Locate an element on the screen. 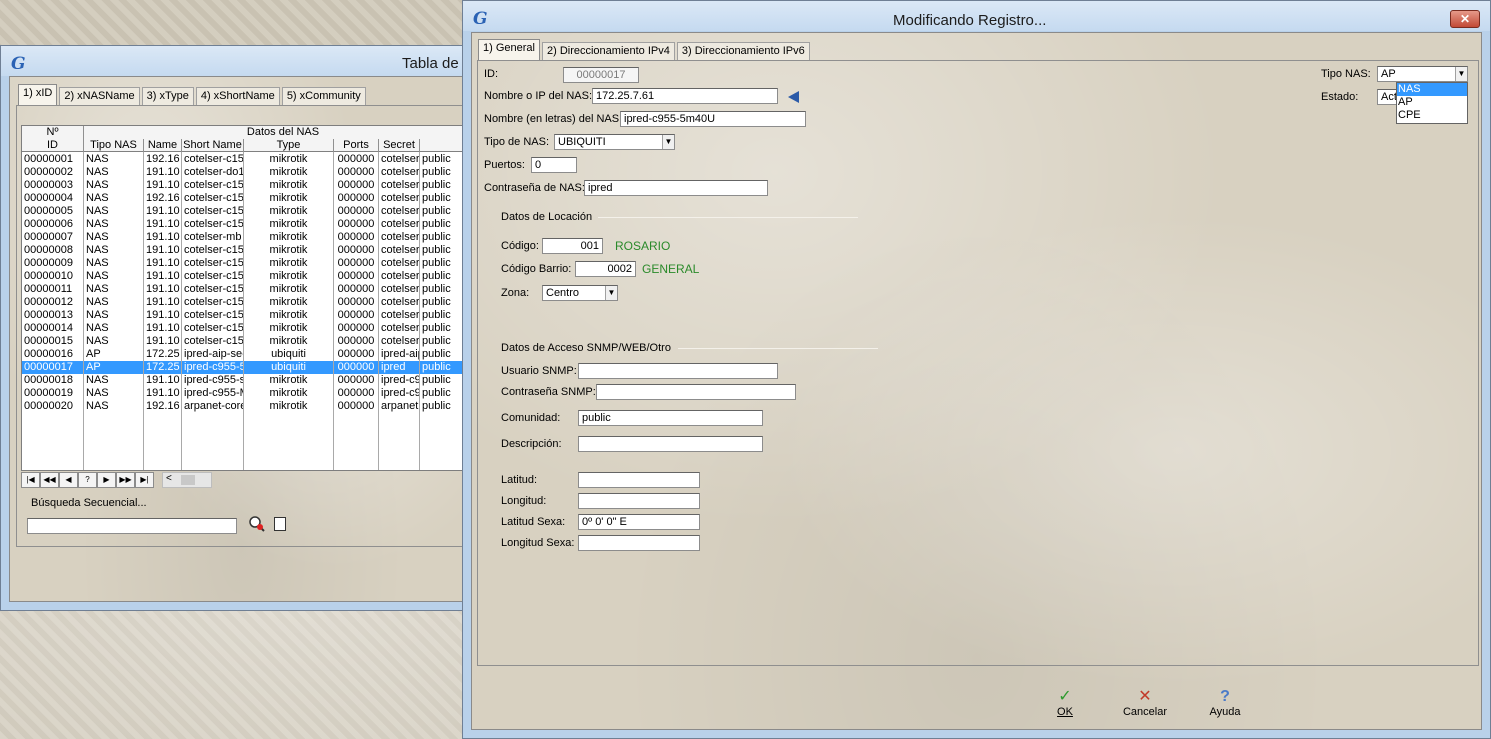 This screenshot has width=1491, height=739. nav-prev-button: ◀ is located at coordinates (68, 480).